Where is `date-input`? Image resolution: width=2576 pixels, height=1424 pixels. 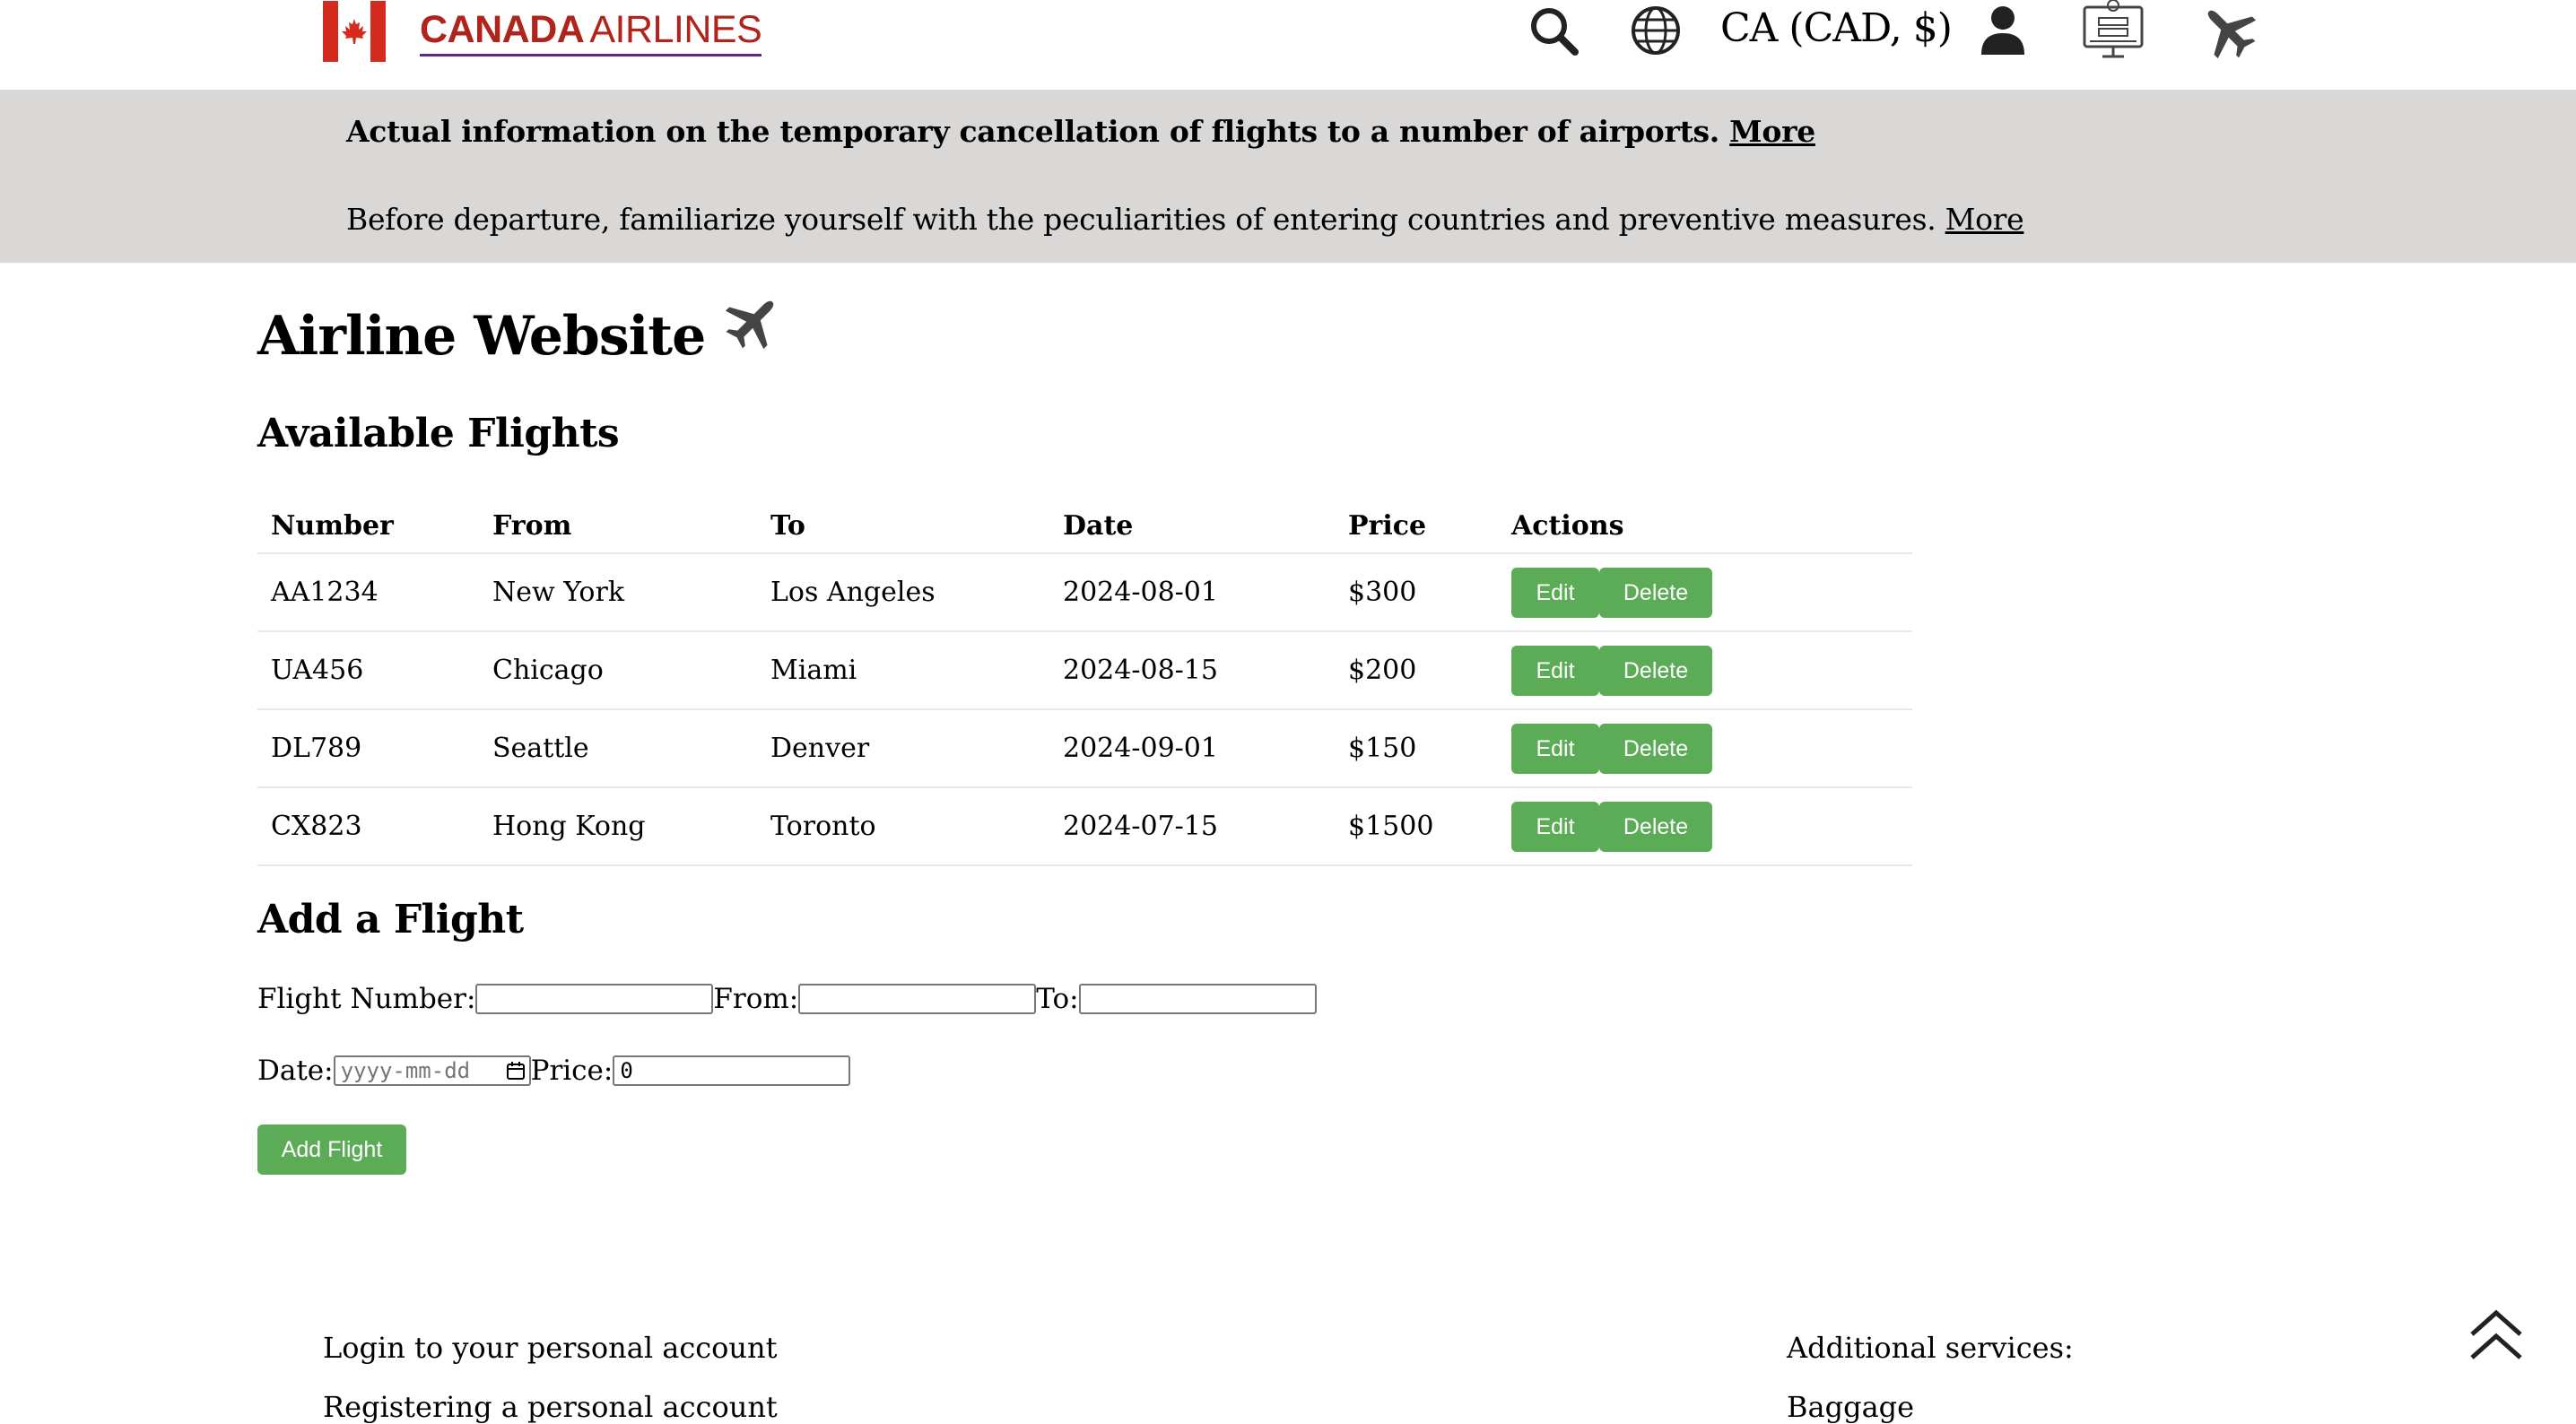 date-input is located at coordinates (432, 1070).